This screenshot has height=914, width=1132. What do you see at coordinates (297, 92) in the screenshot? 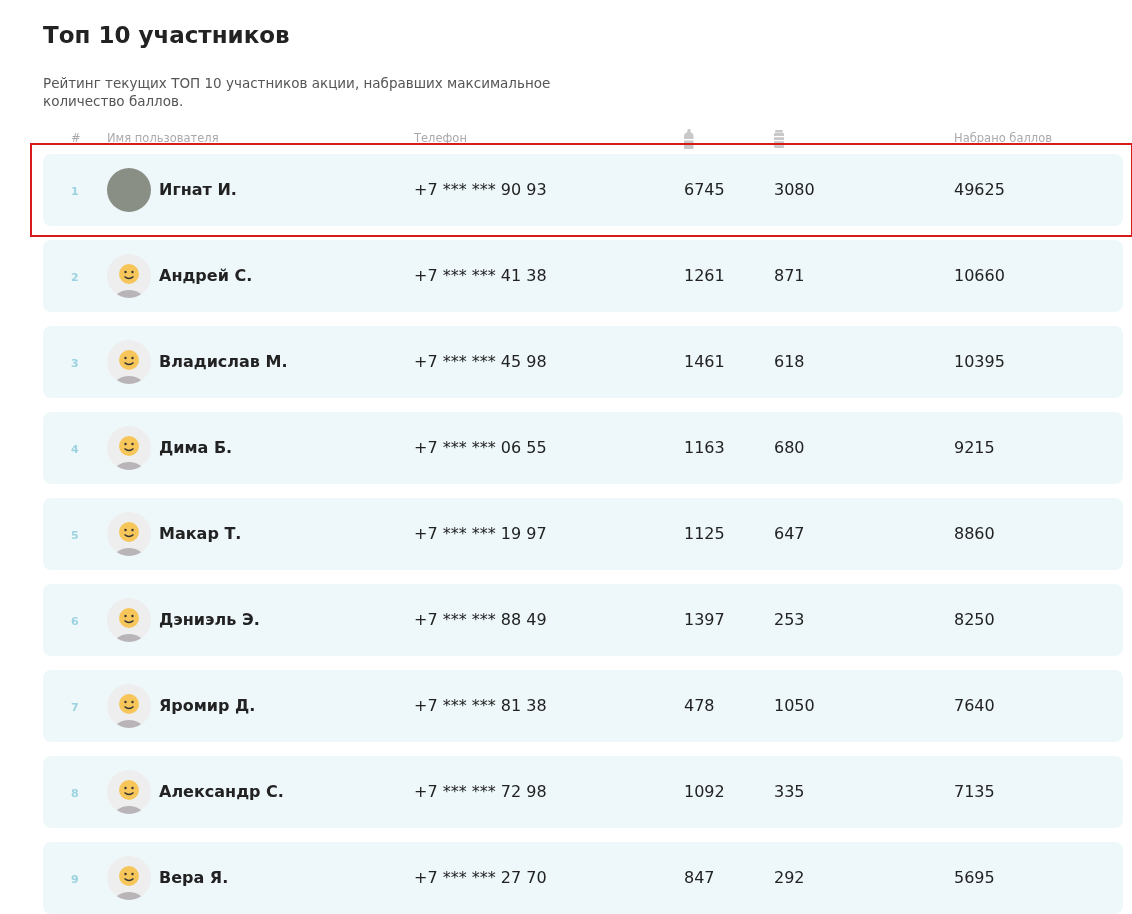
I see `description-text: Рейтинг текущих ТОП 10 участников акции, набравших максимальное количество баллов.` at bounding box center [297, 92].